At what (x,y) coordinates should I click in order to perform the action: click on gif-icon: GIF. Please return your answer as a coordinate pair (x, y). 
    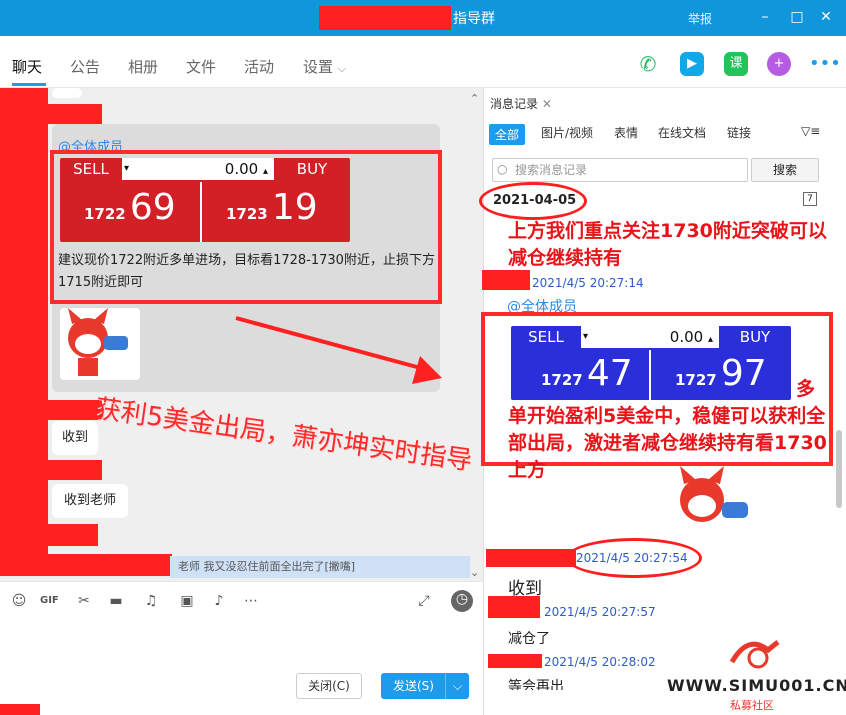
    Looking at the image, I should click on (49, 601).